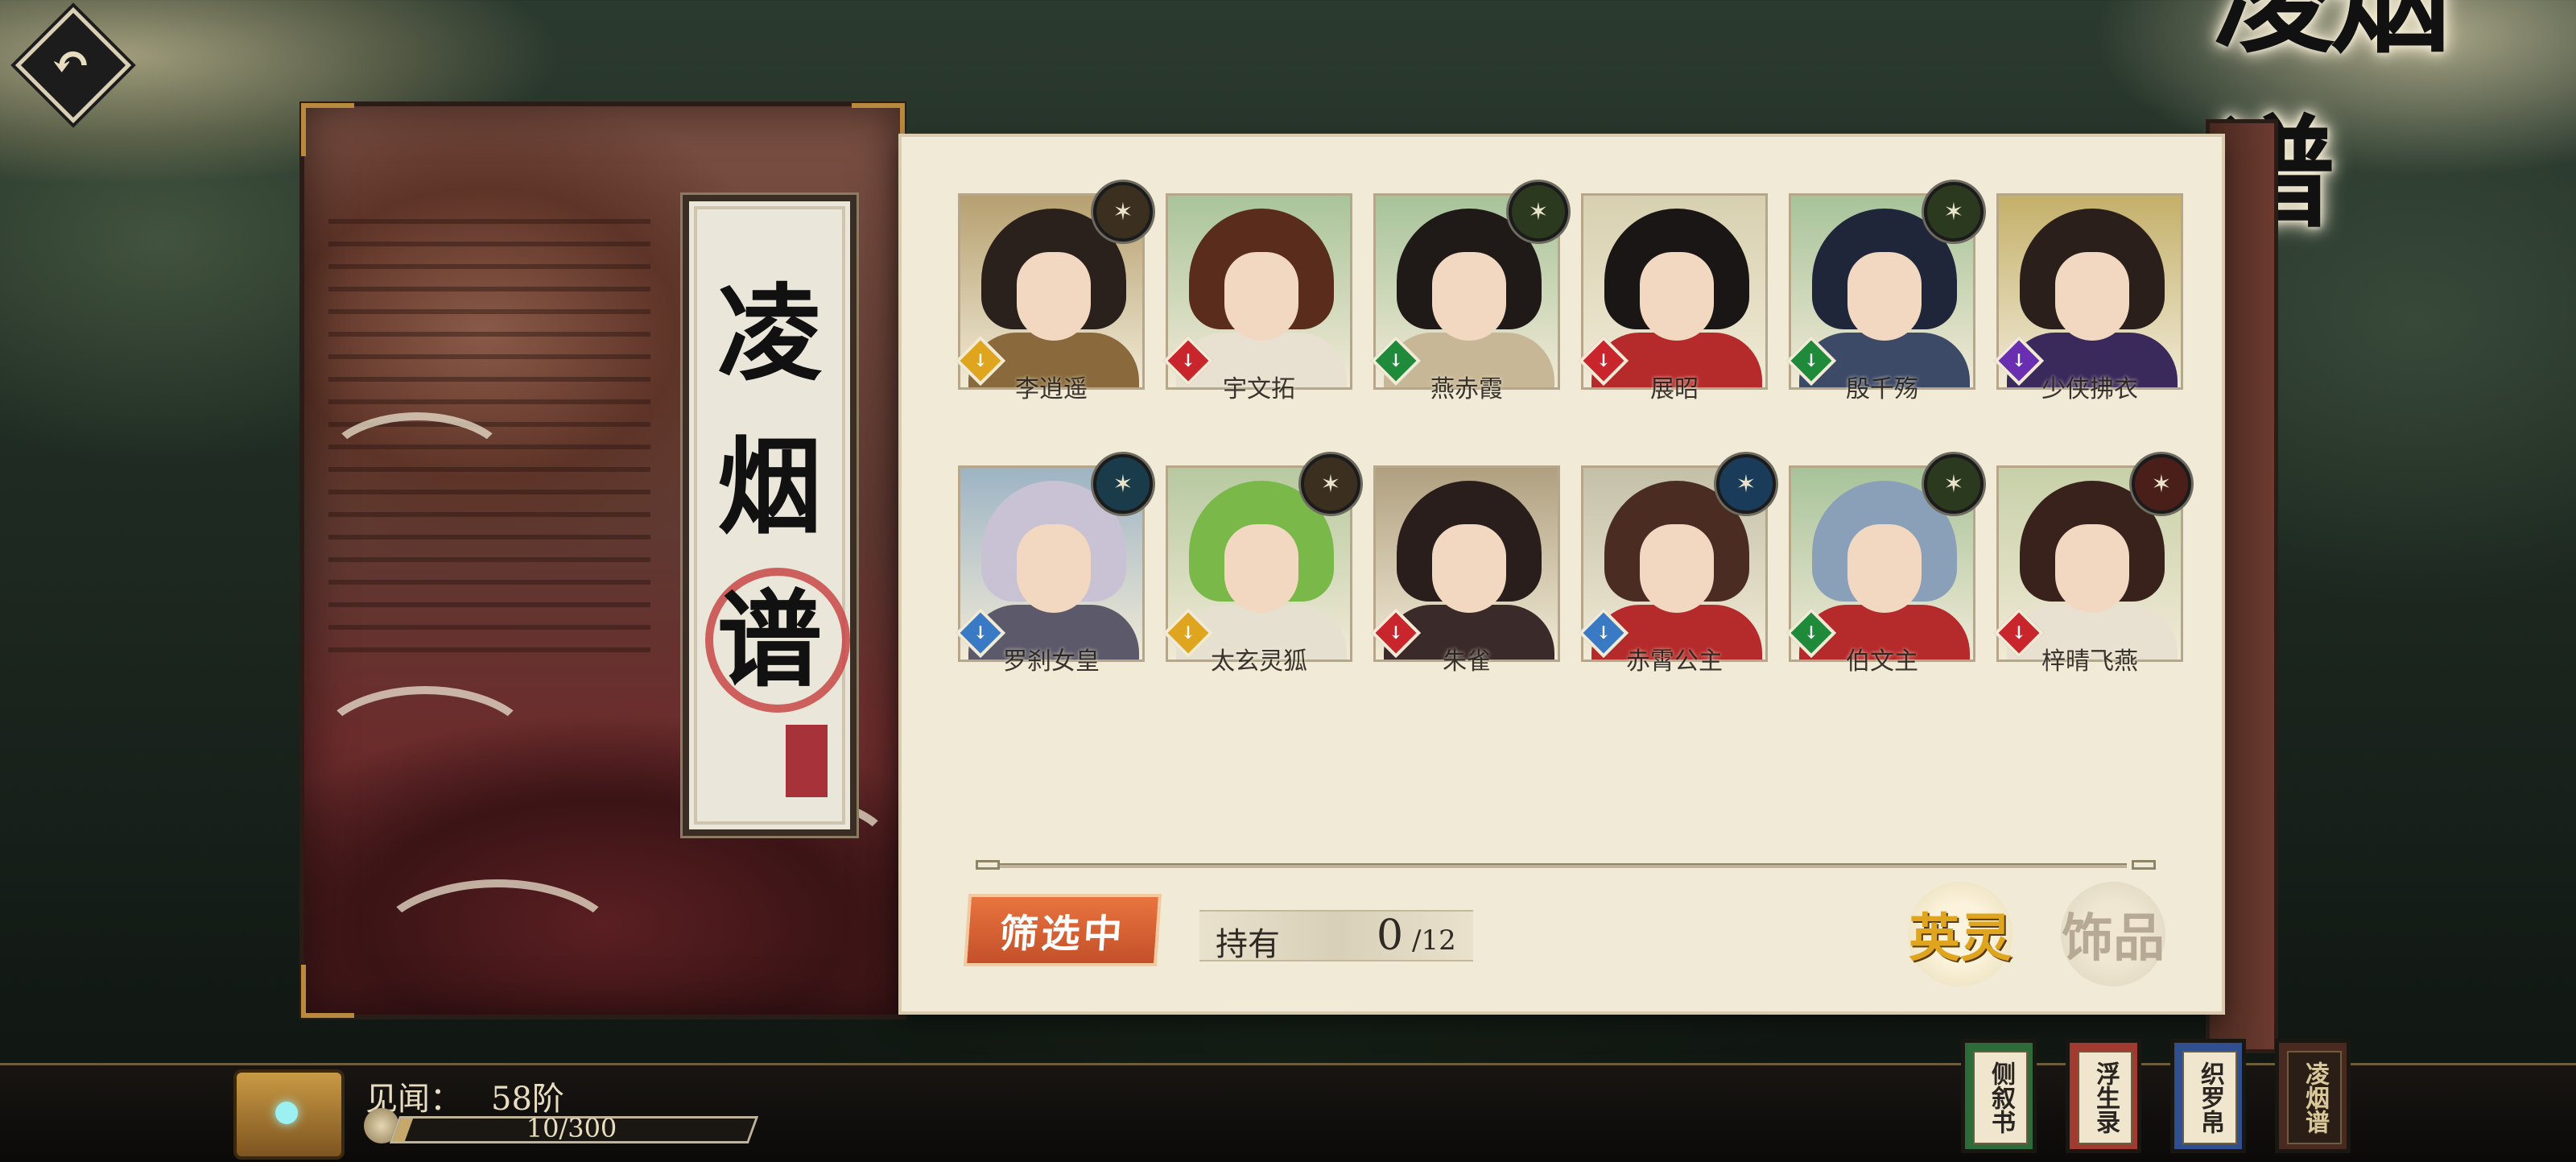 The image size is (2576, 1162). What do you see at coordinates (1960, 934) in the screenshot?
I see `category-heroes-button: 英灵` at bounding box center [1960, 934].